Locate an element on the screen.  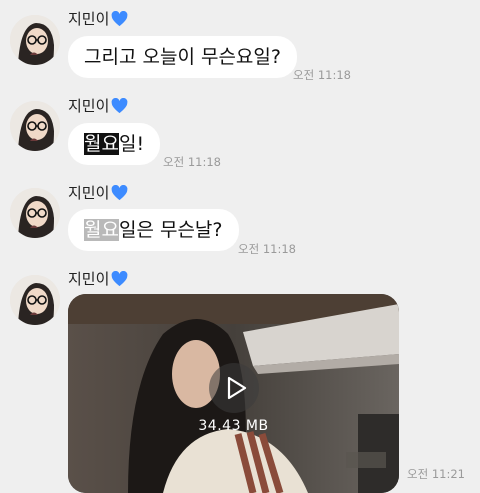
play-button is located at coordinates (234, 388).